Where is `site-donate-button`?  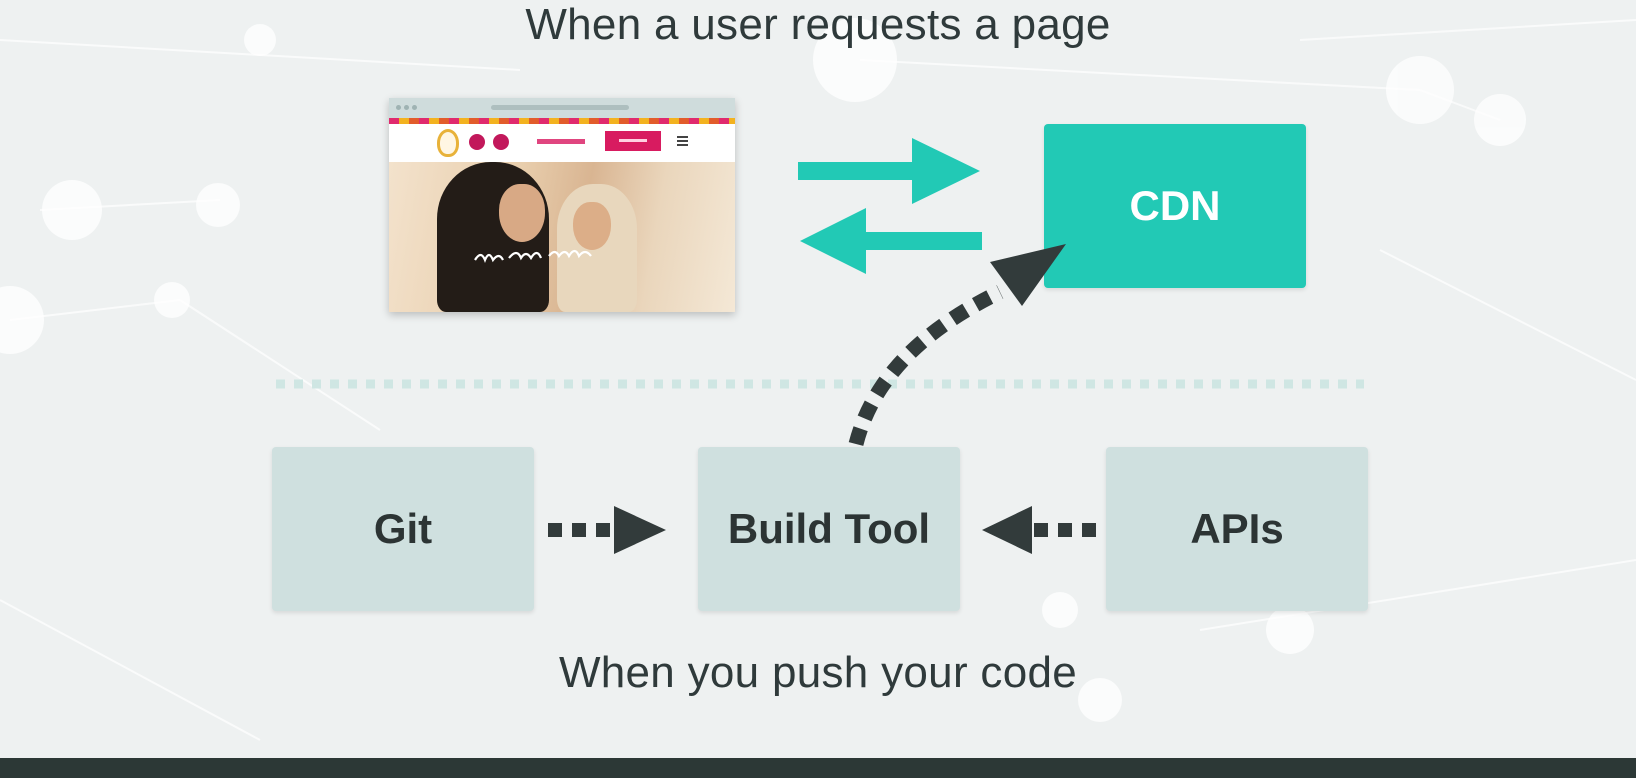 site-donate-button is located at coordinates (633, 141).